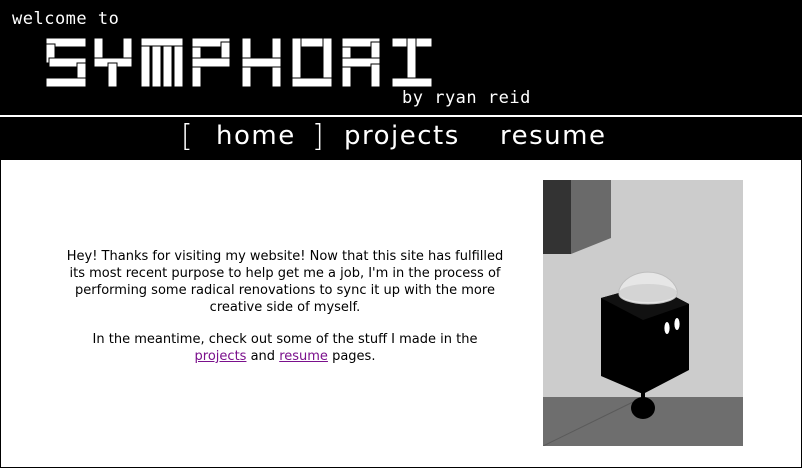 This screenshot has width=802, height=468. I want to click on welcome-text: welcome to, so click(66, 19).